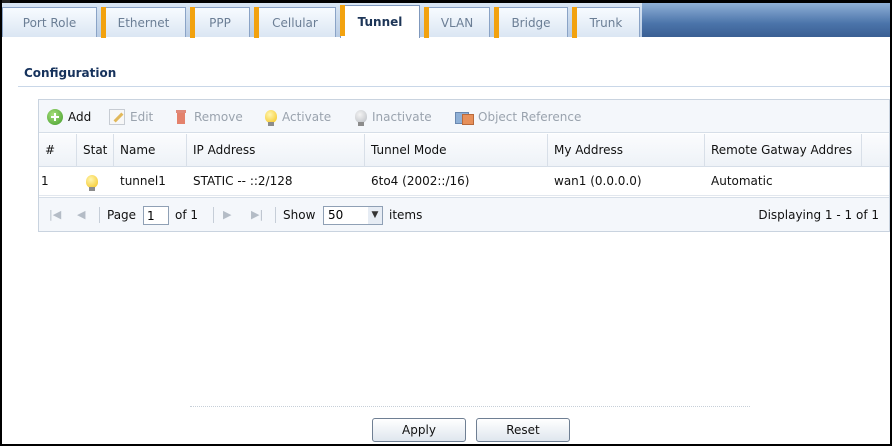 The height and width of the screenshot is (446, 892). What do you see at coordinates (375, 215) in the screenshot?
I see `chevron-down-icon: ▼` at bounding box center [375, 215].